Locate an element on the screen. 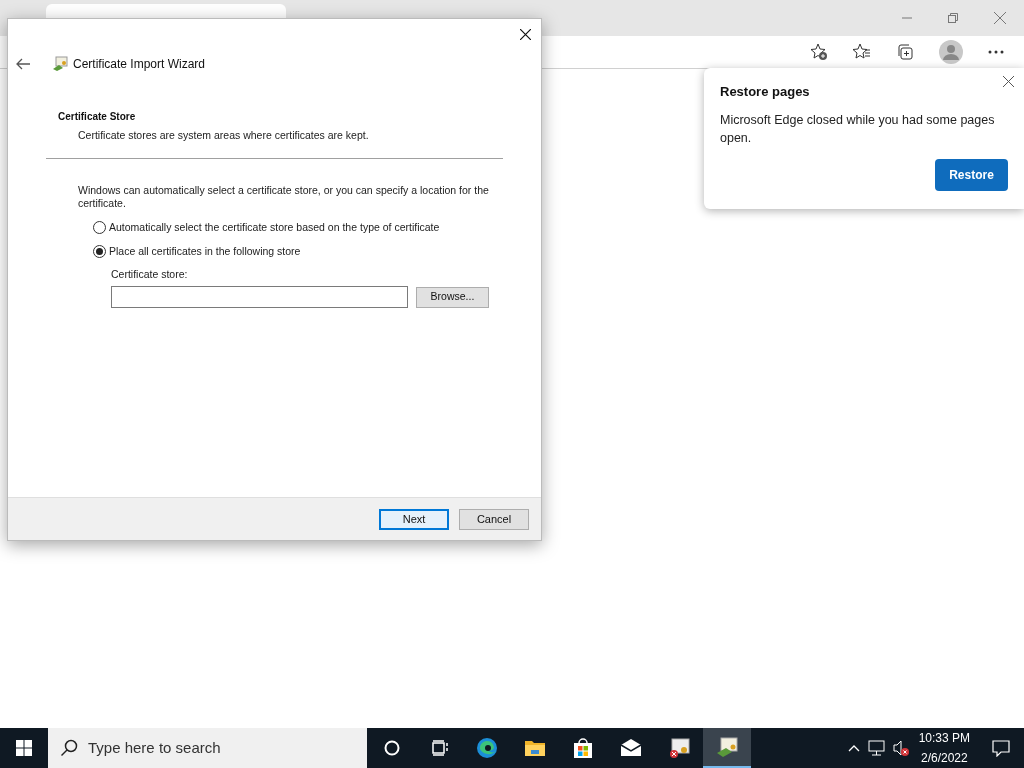 This screenshot has height=768, width=1024. back-arrow-icon is located at coordinates (23, 64).